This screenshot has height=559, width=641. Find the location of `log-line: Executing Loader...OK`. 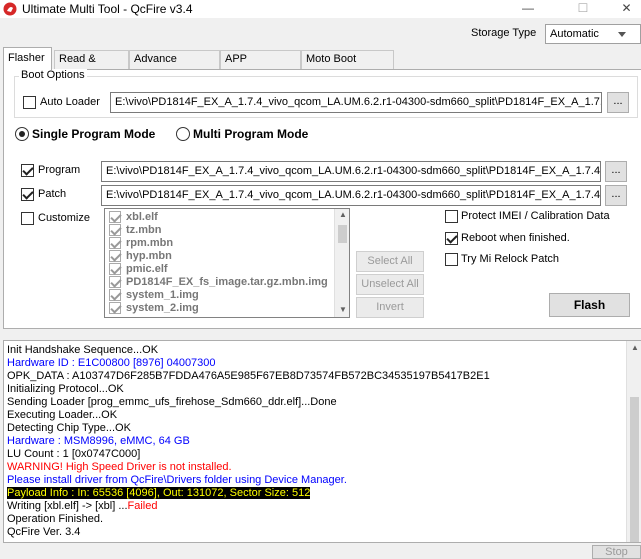

log-line: Executing Loader...OK is located at coordinates (62, 415).